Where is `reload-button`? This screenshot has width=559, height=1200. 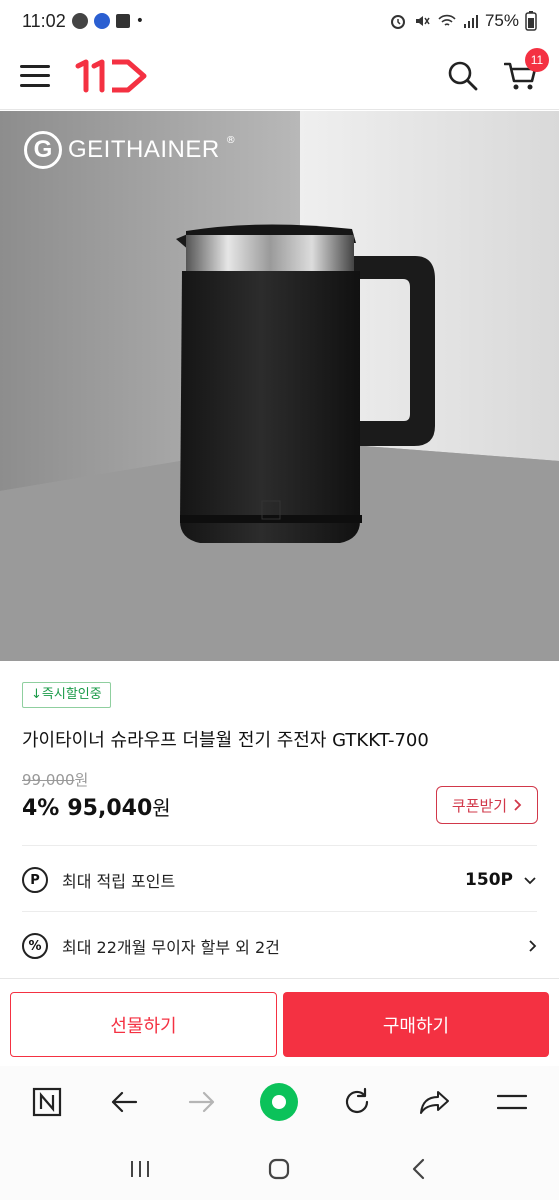
reload-button is located at coordinates (357, 1102).